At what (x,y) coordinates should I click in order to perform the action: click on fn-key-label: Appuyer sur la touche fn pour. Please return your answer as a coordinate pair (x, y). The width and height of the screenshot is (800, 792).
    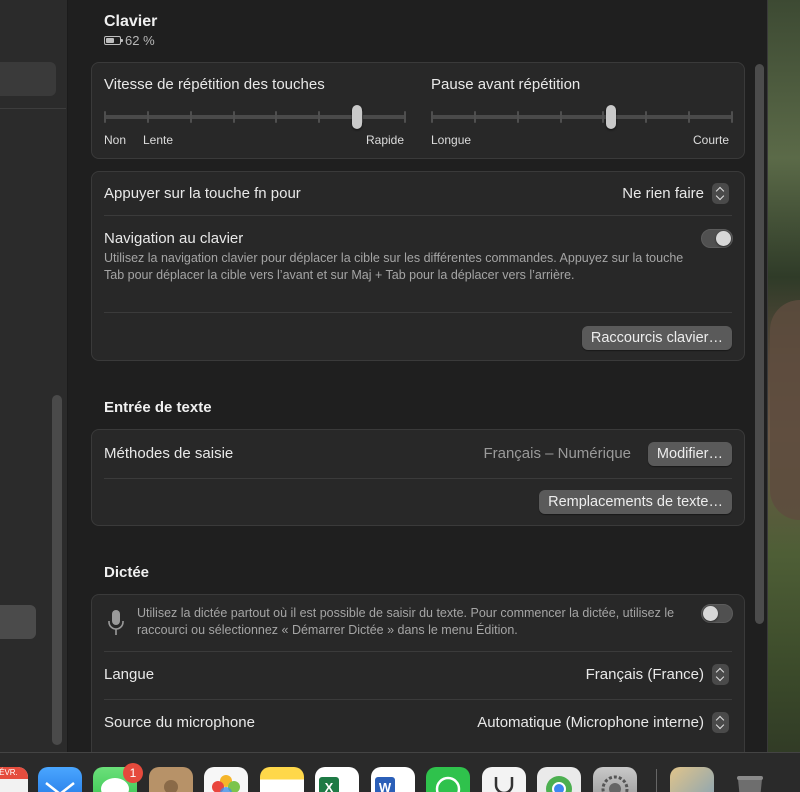
    Looking at the image, I should click on (202, 193).